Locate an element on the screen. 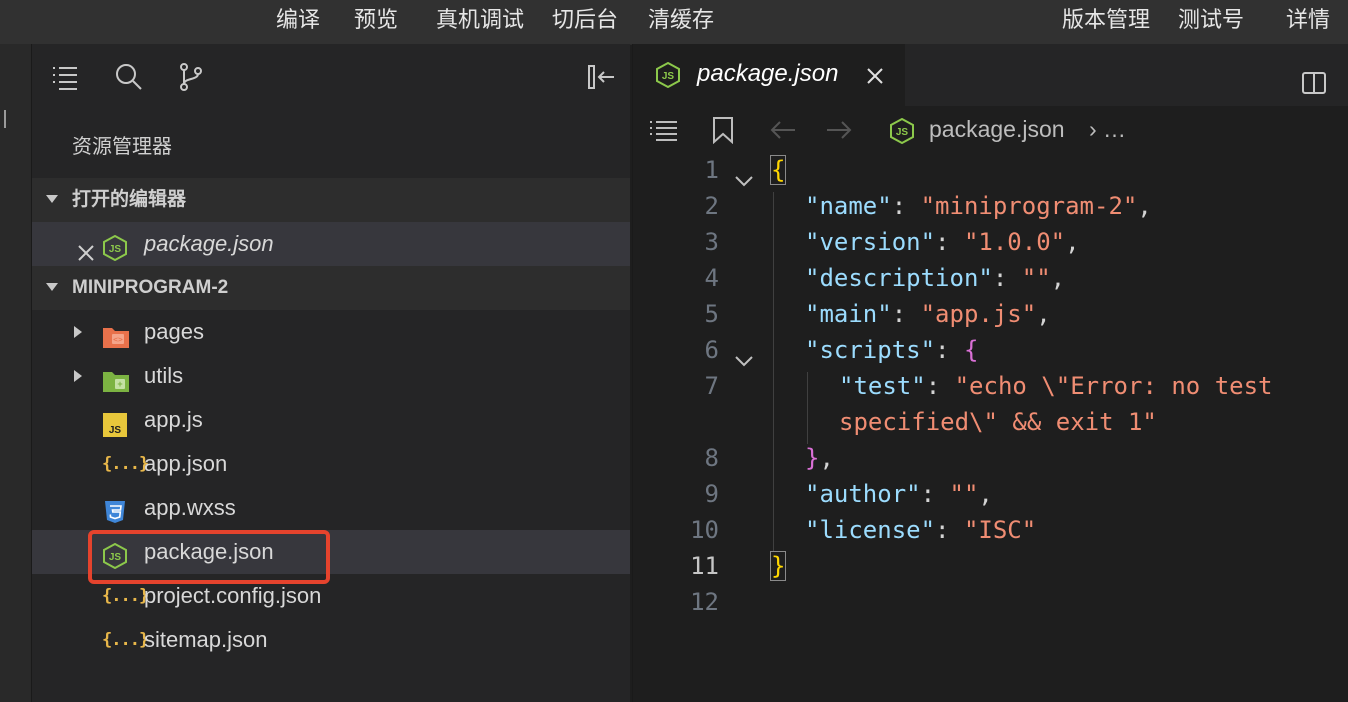 The image size is (1348, 702). top-toolbar: 编译 预览 真机调试 切后台 清缓存 版本管理 测试号 详情 is located at coordinates (674, 22).